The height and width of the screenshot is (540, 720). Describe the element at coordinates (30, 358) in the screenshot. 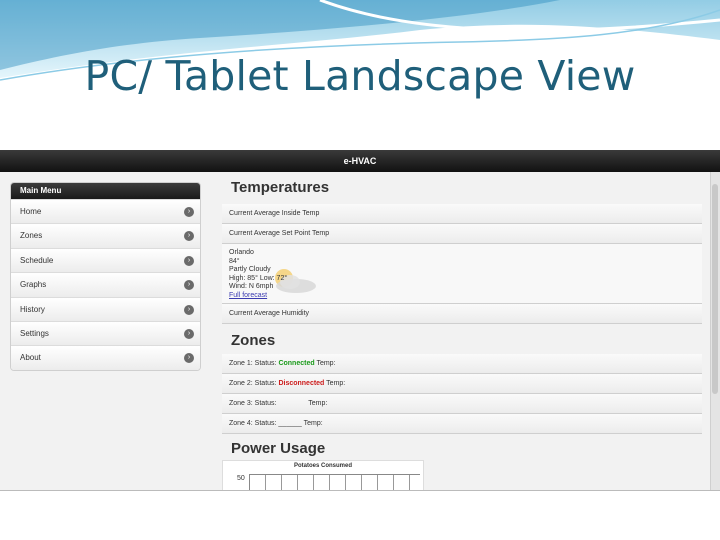

I see `menu-item-label: About` at that location.